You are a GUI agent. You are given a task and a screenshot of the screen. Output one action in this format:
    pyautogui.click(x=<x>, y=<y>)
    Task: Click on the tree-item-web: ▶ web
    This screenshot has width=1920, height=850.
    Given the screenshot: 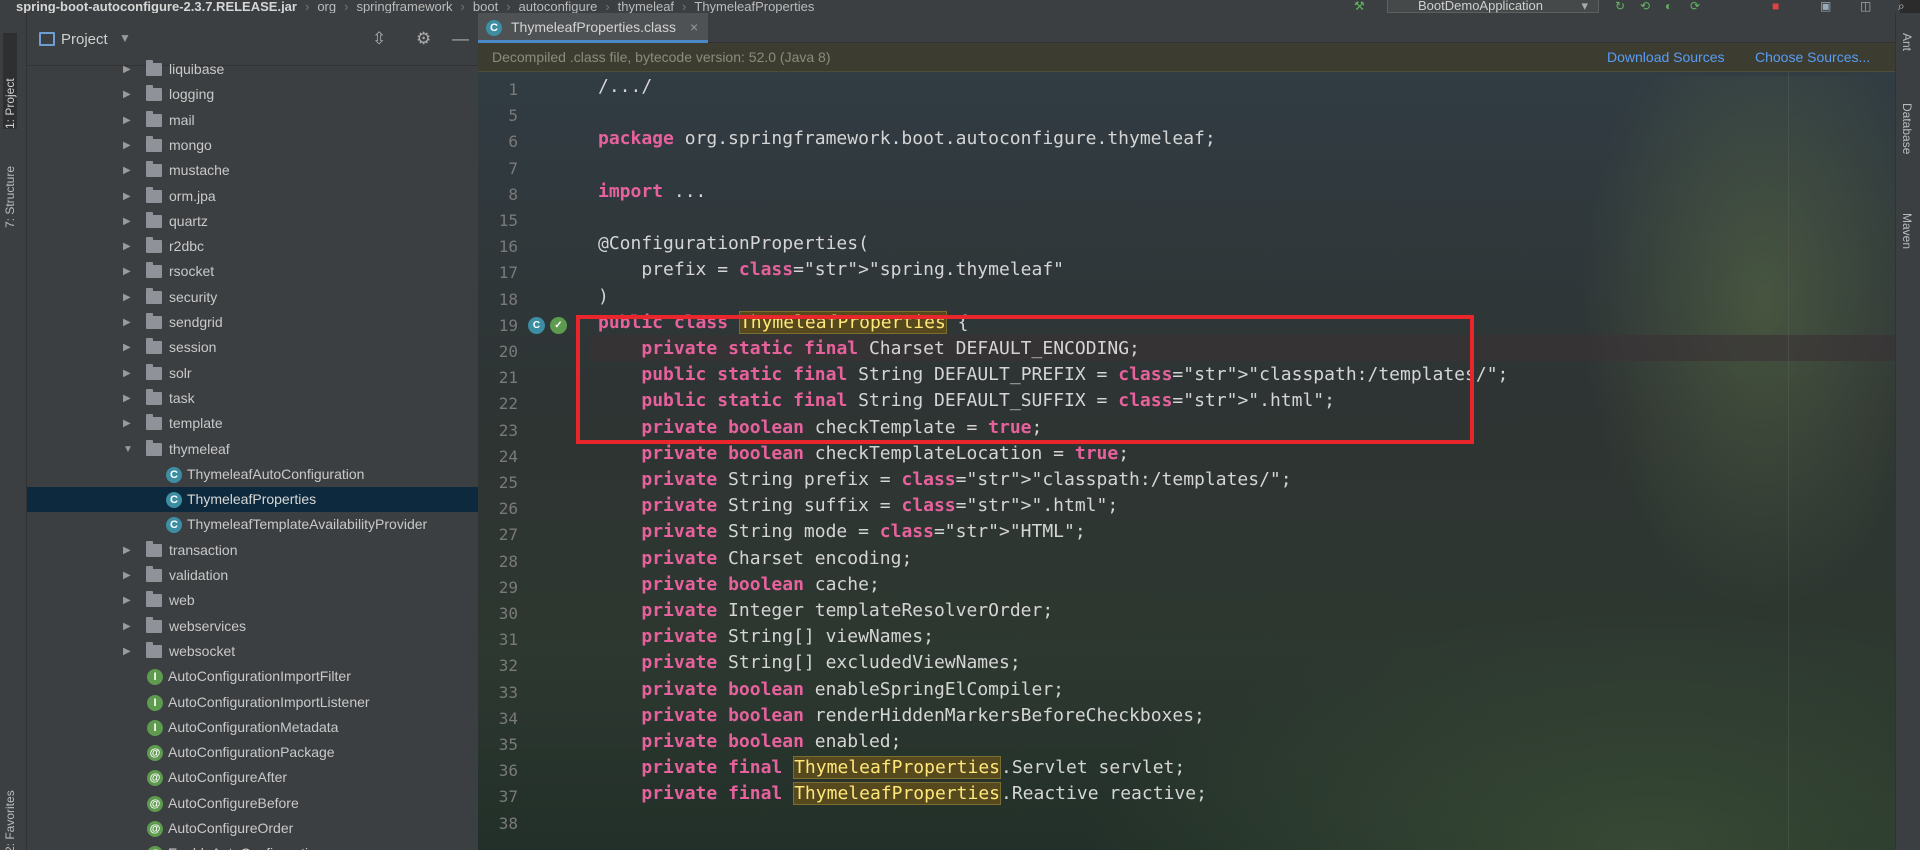 What is the action you would take?
    pyautogui.click(x=252, y=600)
    